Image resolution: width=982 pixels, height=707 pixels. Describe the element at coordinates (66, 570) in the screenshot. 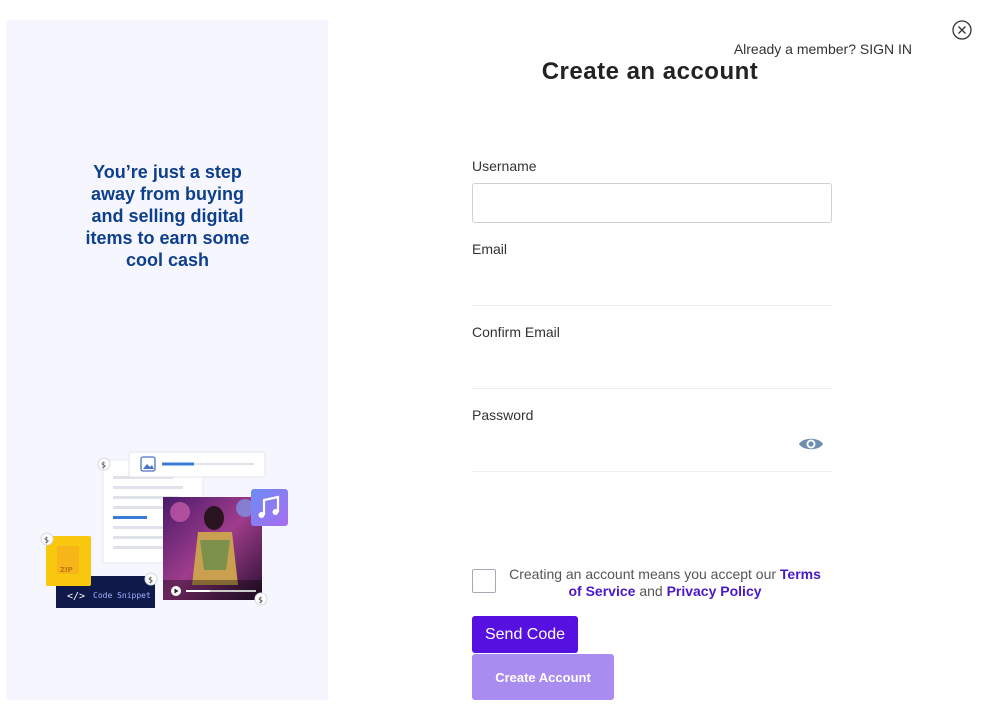

I see `svg-text: ZIP` at that location.